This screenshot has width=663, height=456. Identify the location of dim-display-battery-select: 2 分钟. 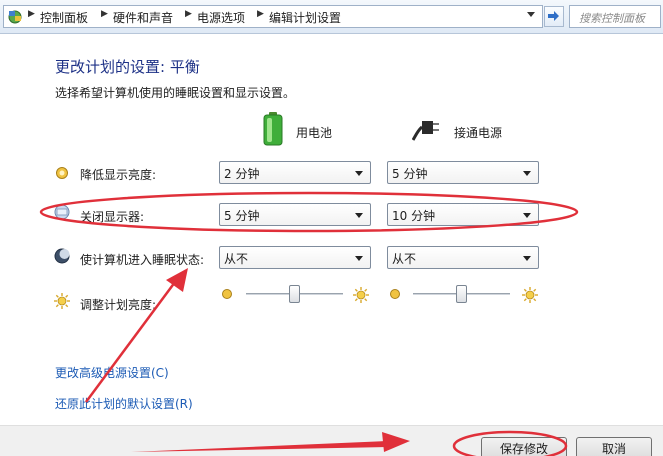
(295, 172).